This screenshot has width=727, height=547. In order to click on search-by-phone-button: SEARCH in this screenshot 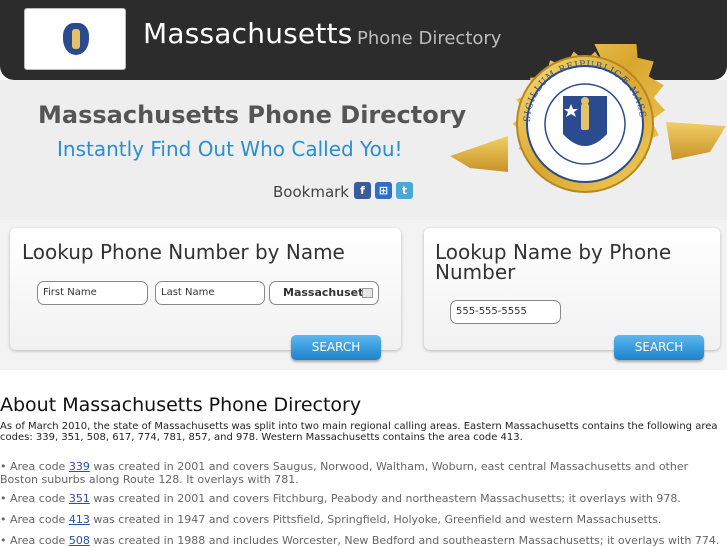, I will do `click(659, 347)`.